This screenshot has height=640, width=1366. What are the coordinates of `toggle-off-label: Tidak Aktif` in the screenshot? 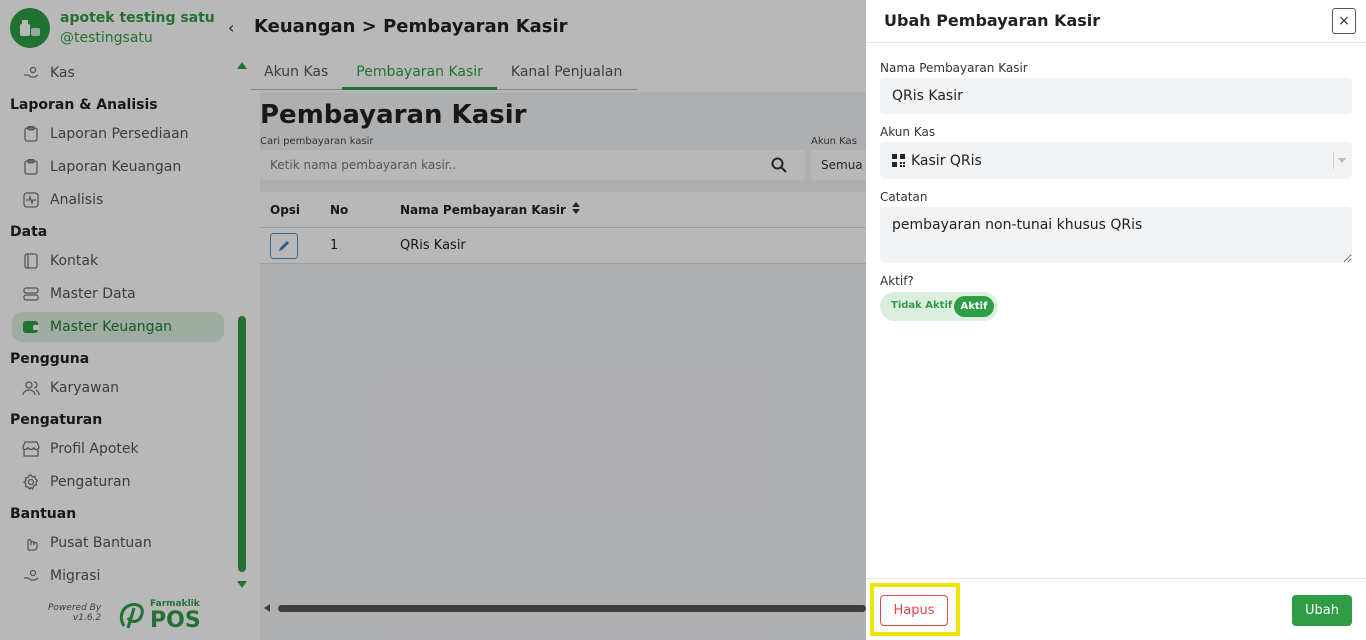 It's located at (922, 305).